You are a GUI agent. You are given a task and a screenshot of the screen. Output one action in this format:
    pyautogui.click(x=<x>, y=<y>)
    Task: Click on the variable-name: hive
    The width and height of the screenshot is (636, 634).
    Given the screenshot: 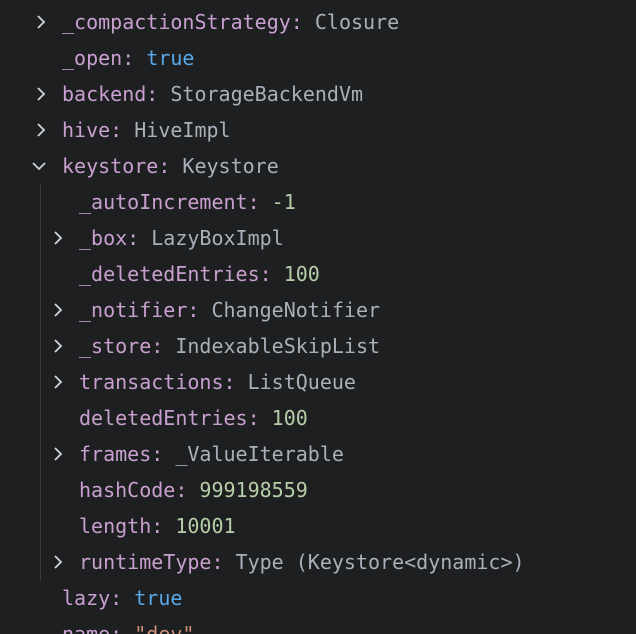 What is the action you would take?
    pyautogui.click(x=86, y=130)
    